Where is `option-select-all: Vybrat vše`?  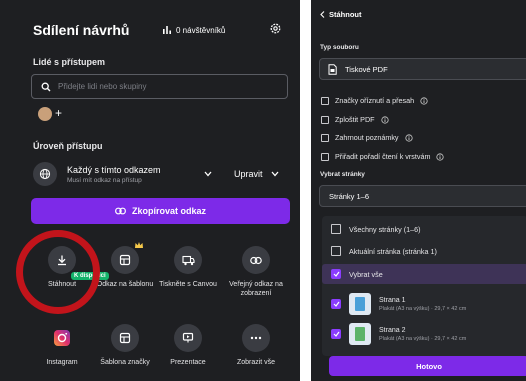
option-select-all: Vybrat vše is located at coordinates (357, 274).